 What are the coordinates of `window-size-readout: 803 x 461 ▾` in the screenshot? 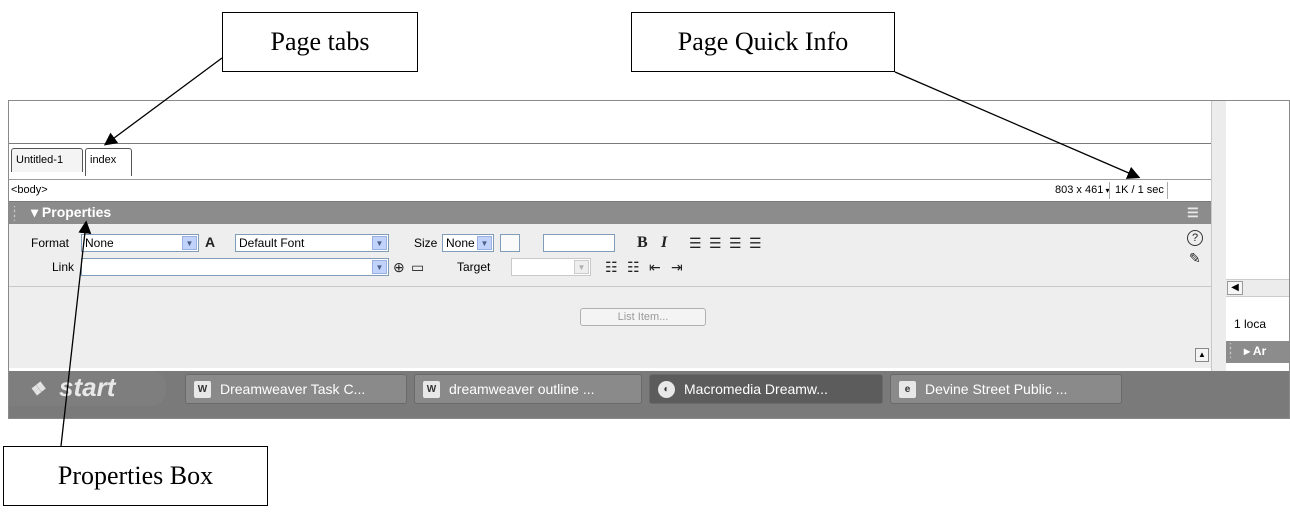 It's located at (1082, 190).